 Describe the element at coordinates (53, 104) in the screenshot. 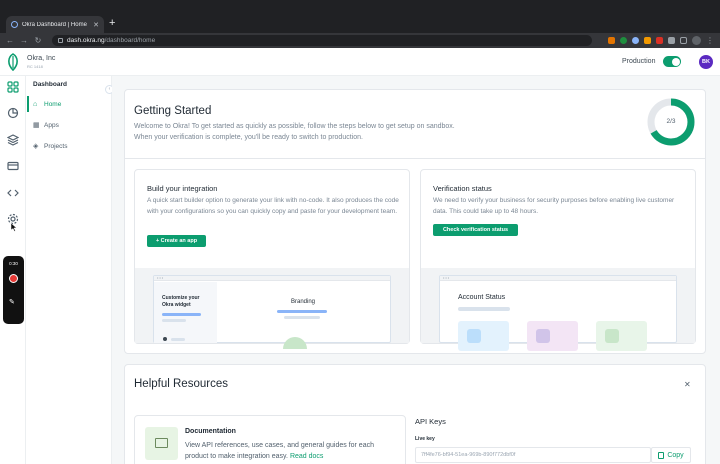

I see `sidebar-item-label: Home` at that location.